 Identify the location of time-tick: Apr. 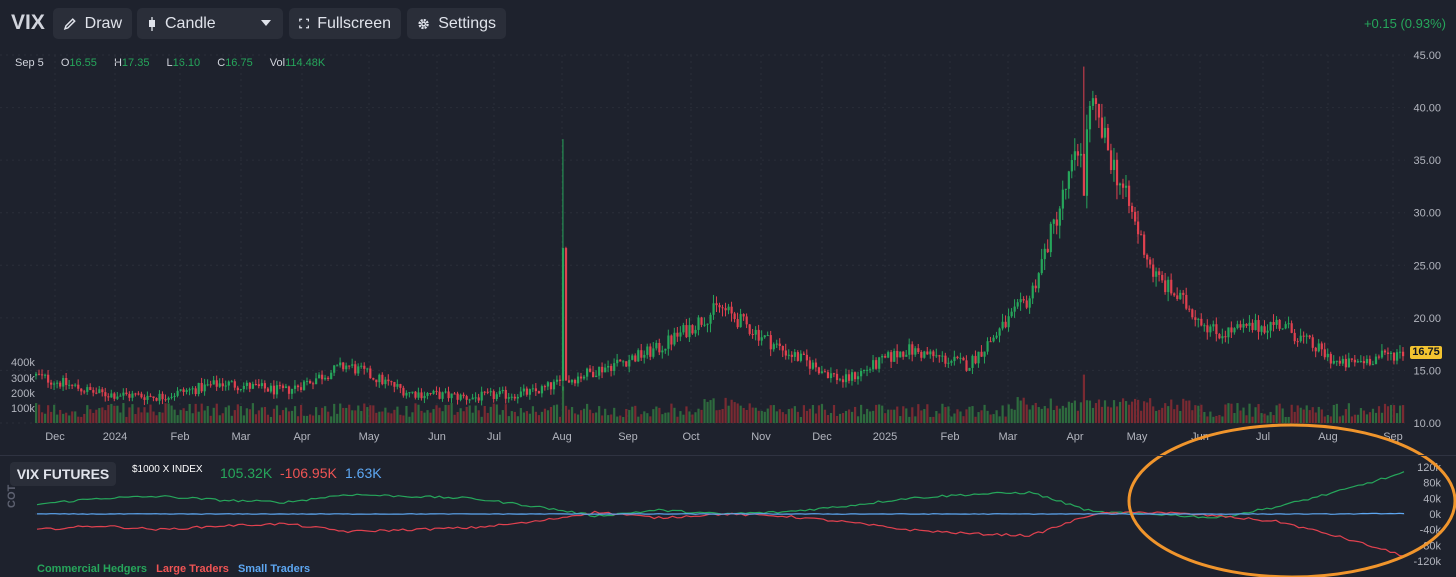
(301, 437).